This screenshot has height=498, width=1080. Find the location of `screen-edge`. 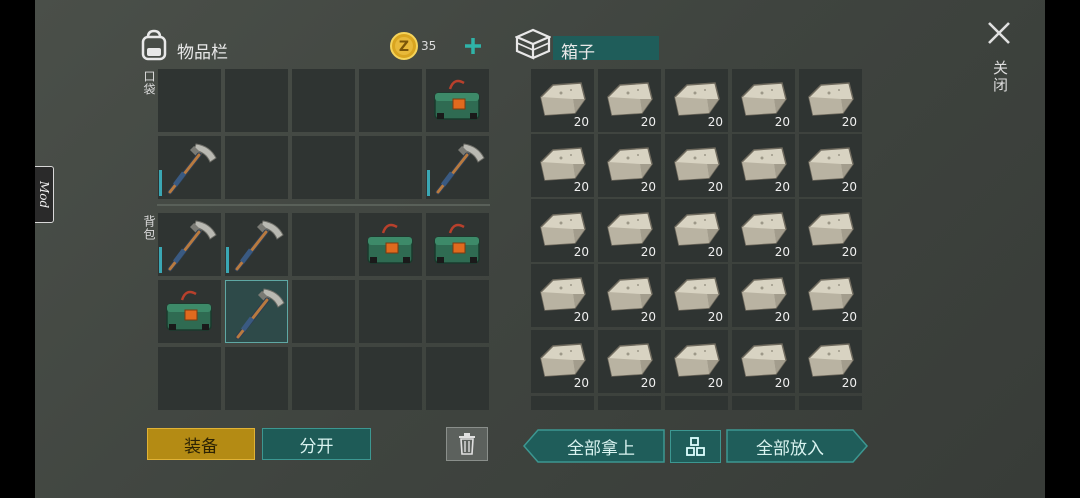

screen-edge is located at coordinates (1062, 249).